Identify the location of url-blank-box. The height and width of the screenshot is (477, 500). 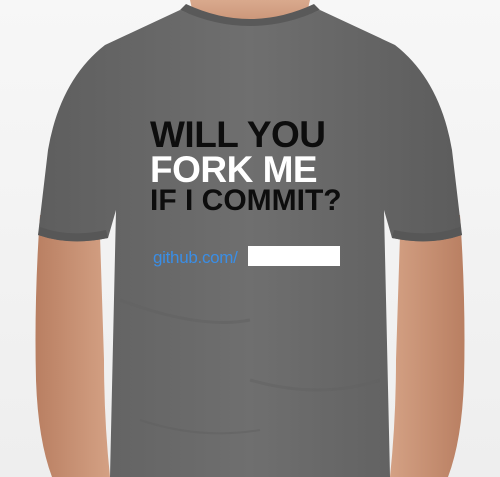
(294, 256).